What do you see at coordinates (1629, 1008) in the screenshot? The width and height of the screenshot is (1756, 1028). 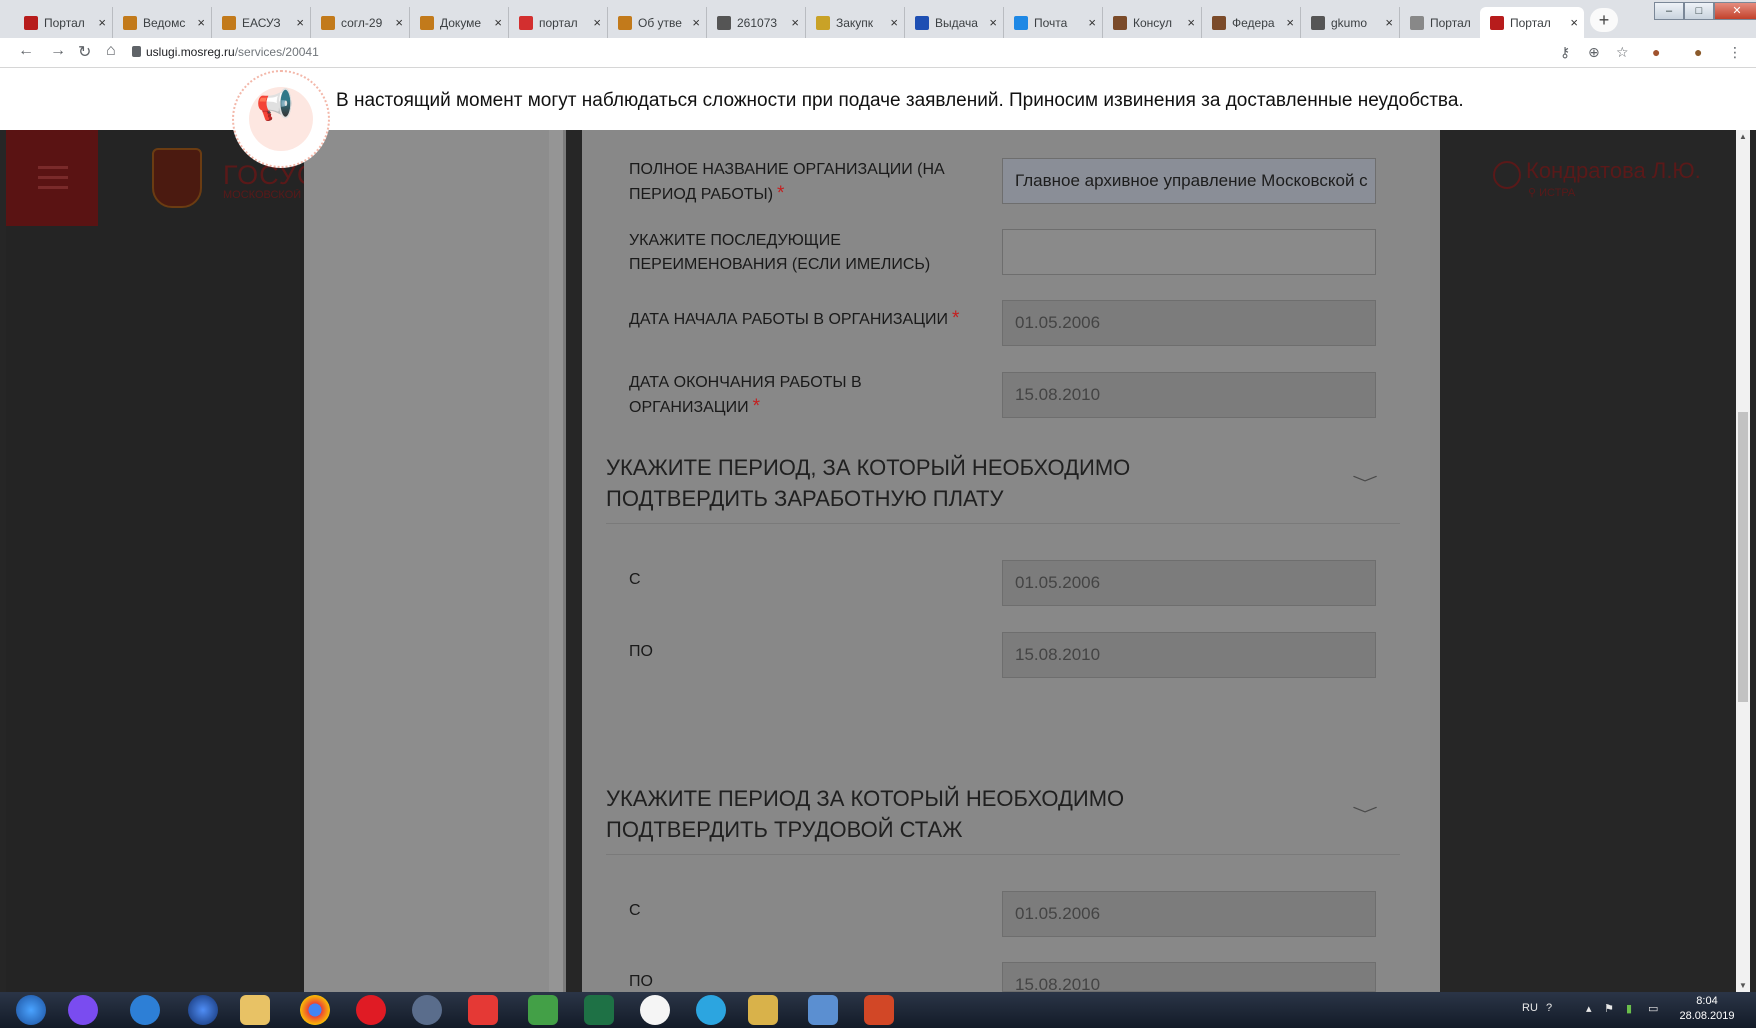 I see `battery-icon: ▮` at bounding box center [1629, 1008].